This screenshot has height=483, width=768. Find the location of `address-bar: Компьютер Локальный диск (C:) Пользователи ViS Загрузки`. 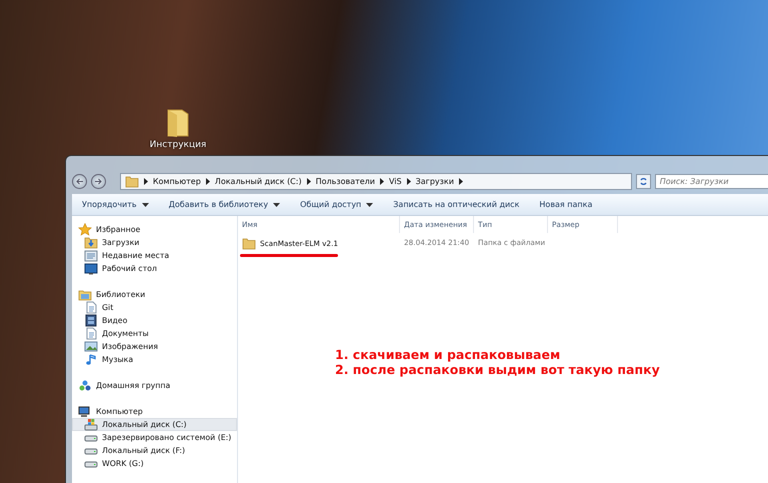

address-bar: Компьютер Локальный диск (C:) Пользователи ViS Загрузки is located at coordinates (376, 181).